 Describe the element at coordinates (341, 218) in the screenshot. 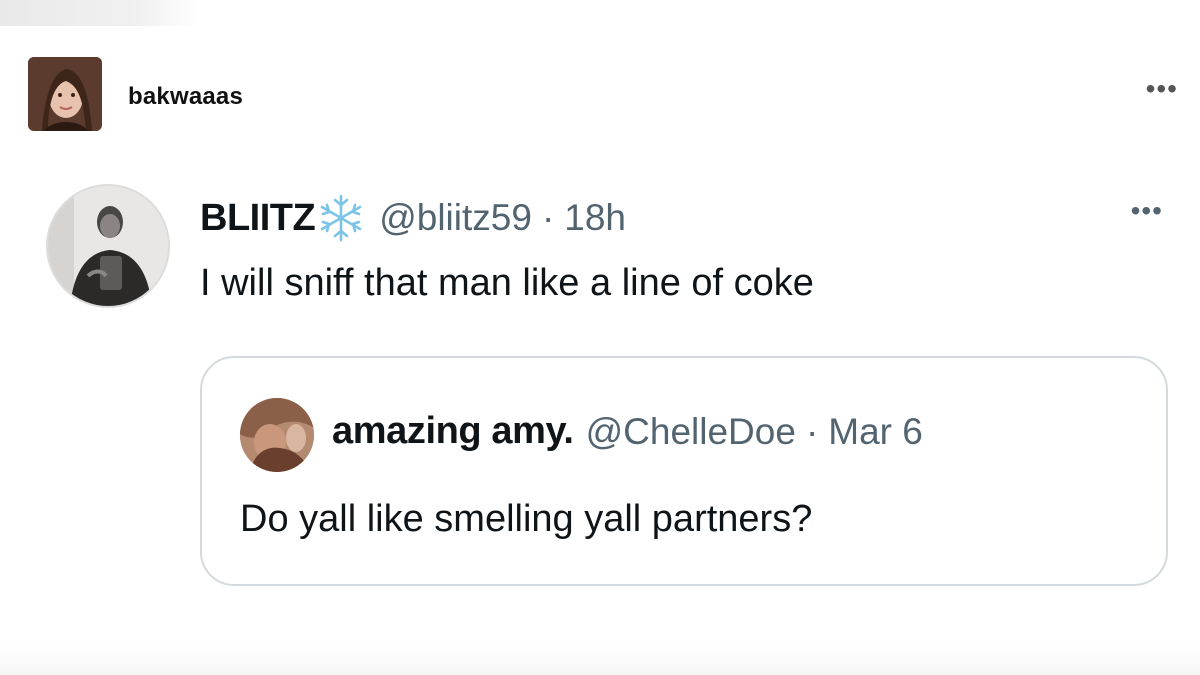

I see `snowflake-icon` at that location.